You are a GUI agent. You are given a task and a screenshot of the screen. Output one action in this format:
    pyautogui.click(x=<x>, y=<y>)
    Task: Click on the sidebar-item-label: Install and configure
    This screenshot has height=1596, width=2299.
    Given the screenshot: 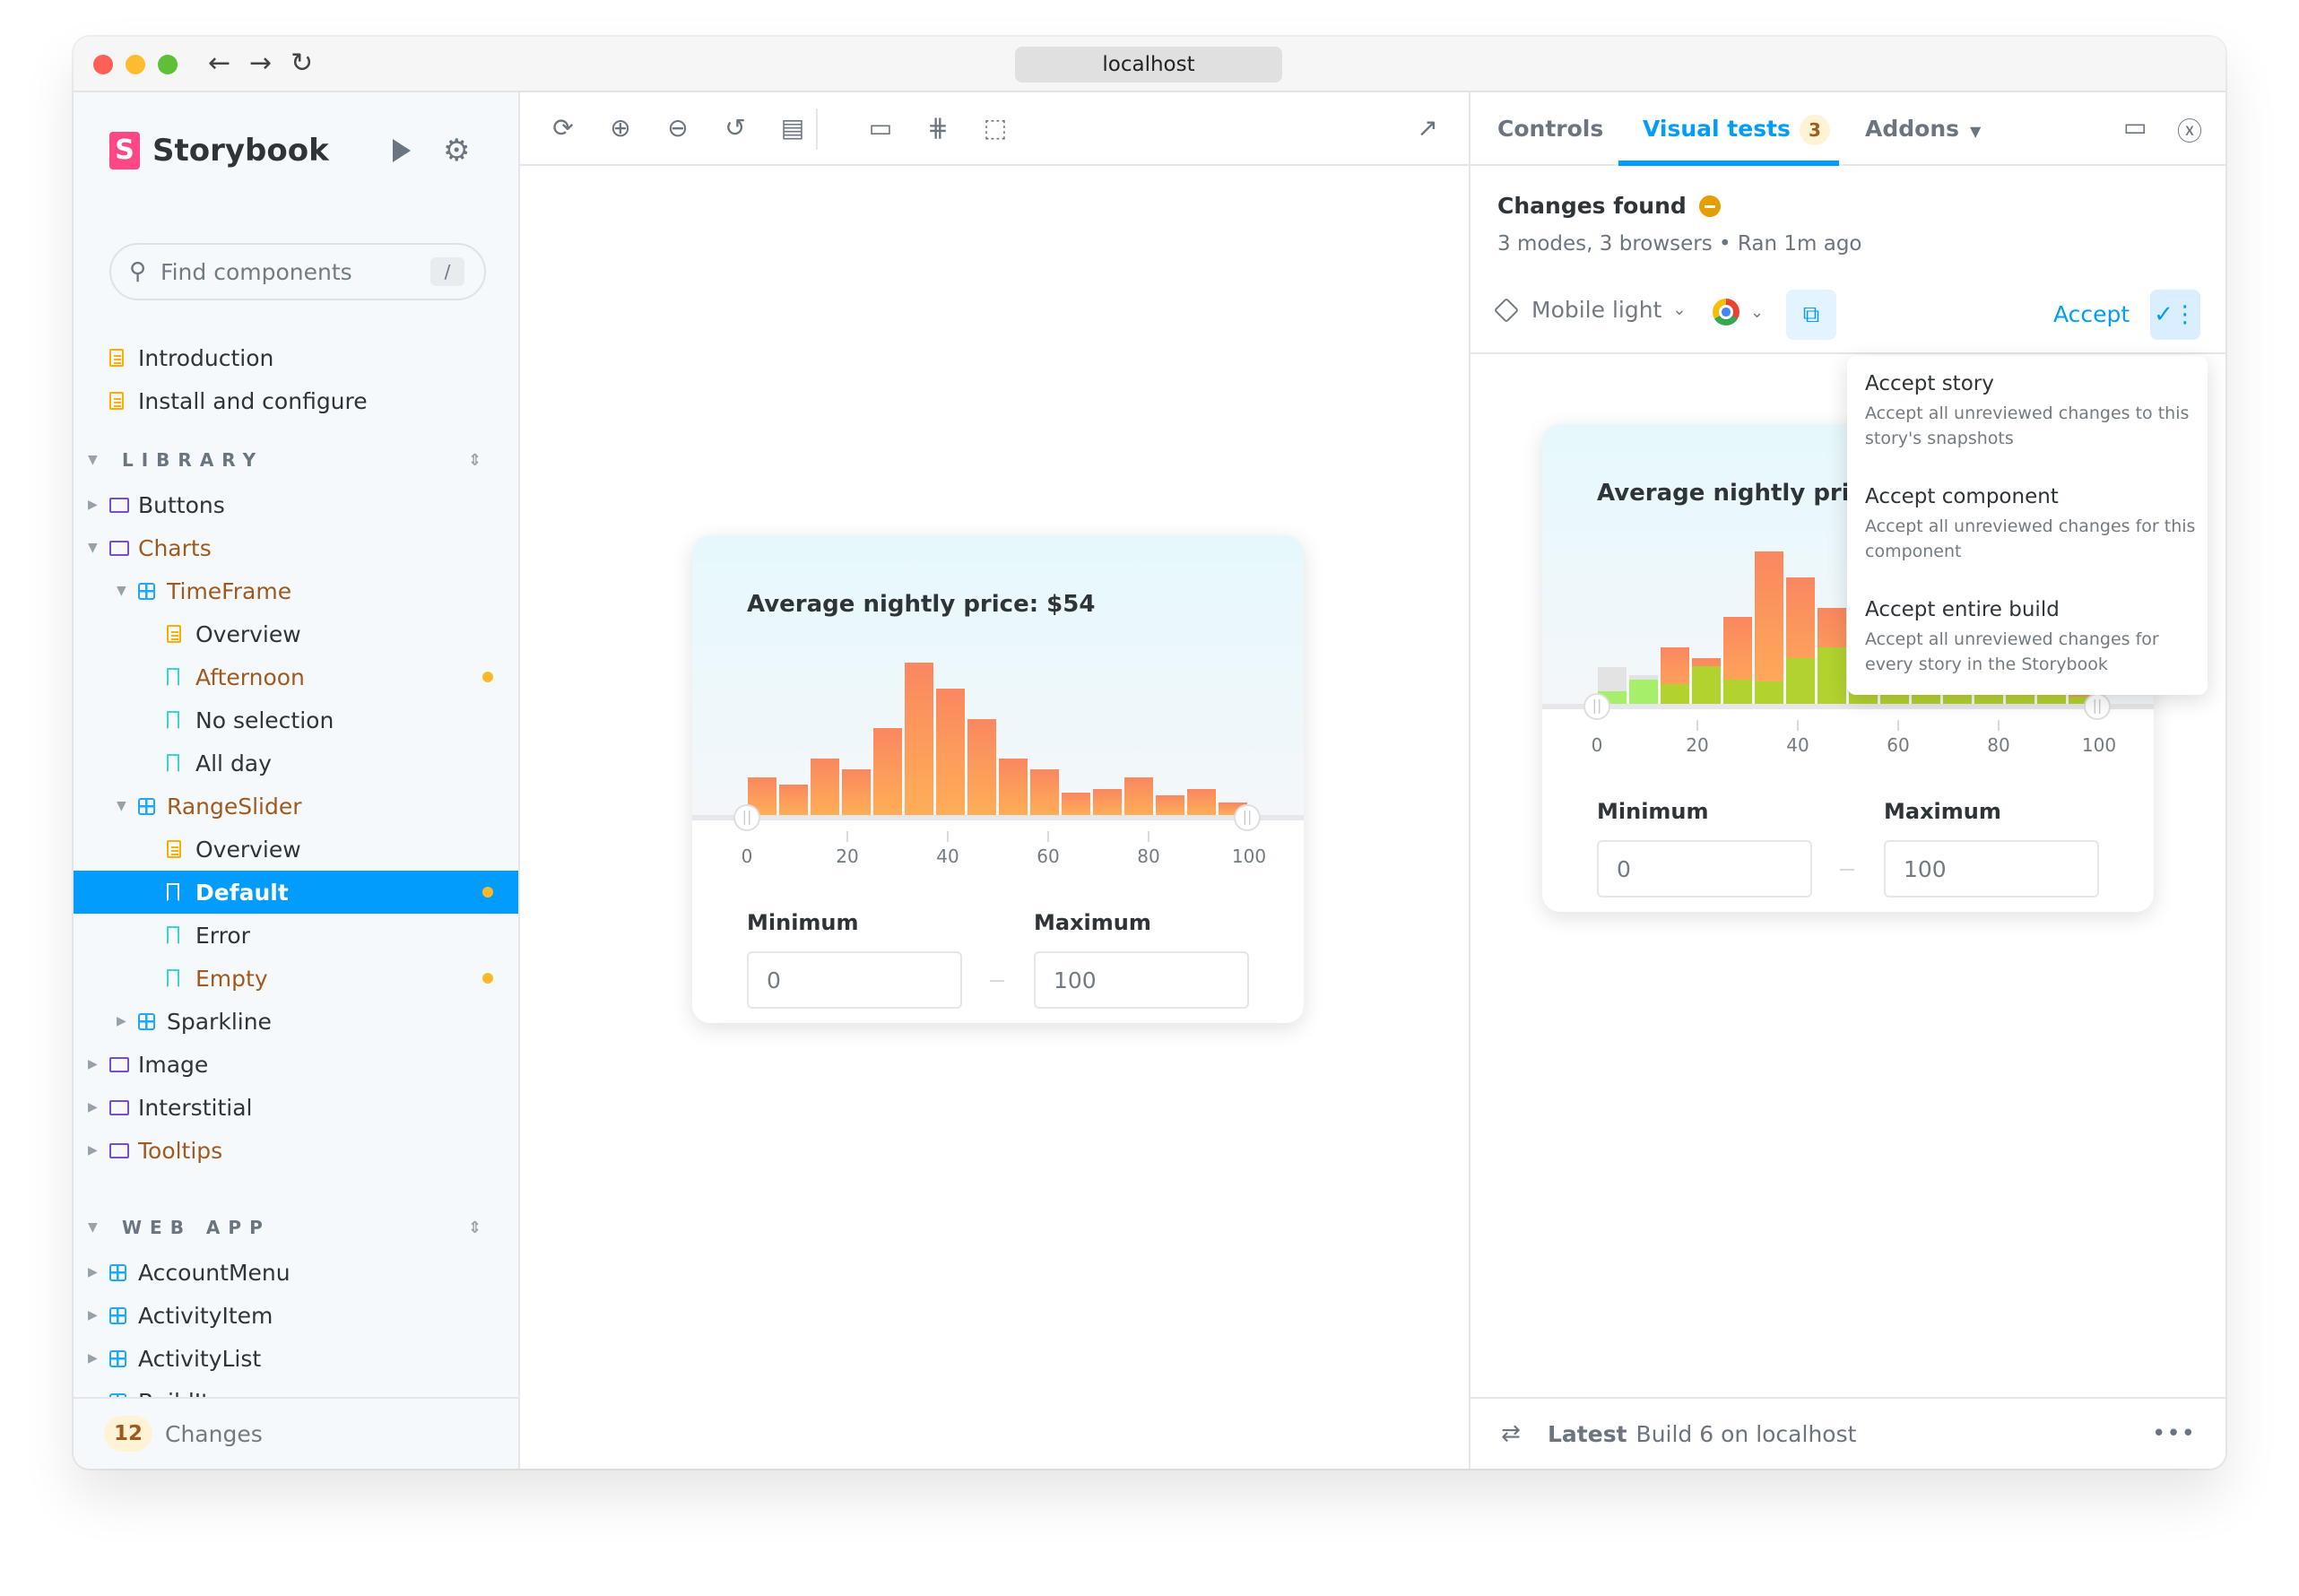 What is the action you would take?
    pyautogui.click(x=253, y=401)
    